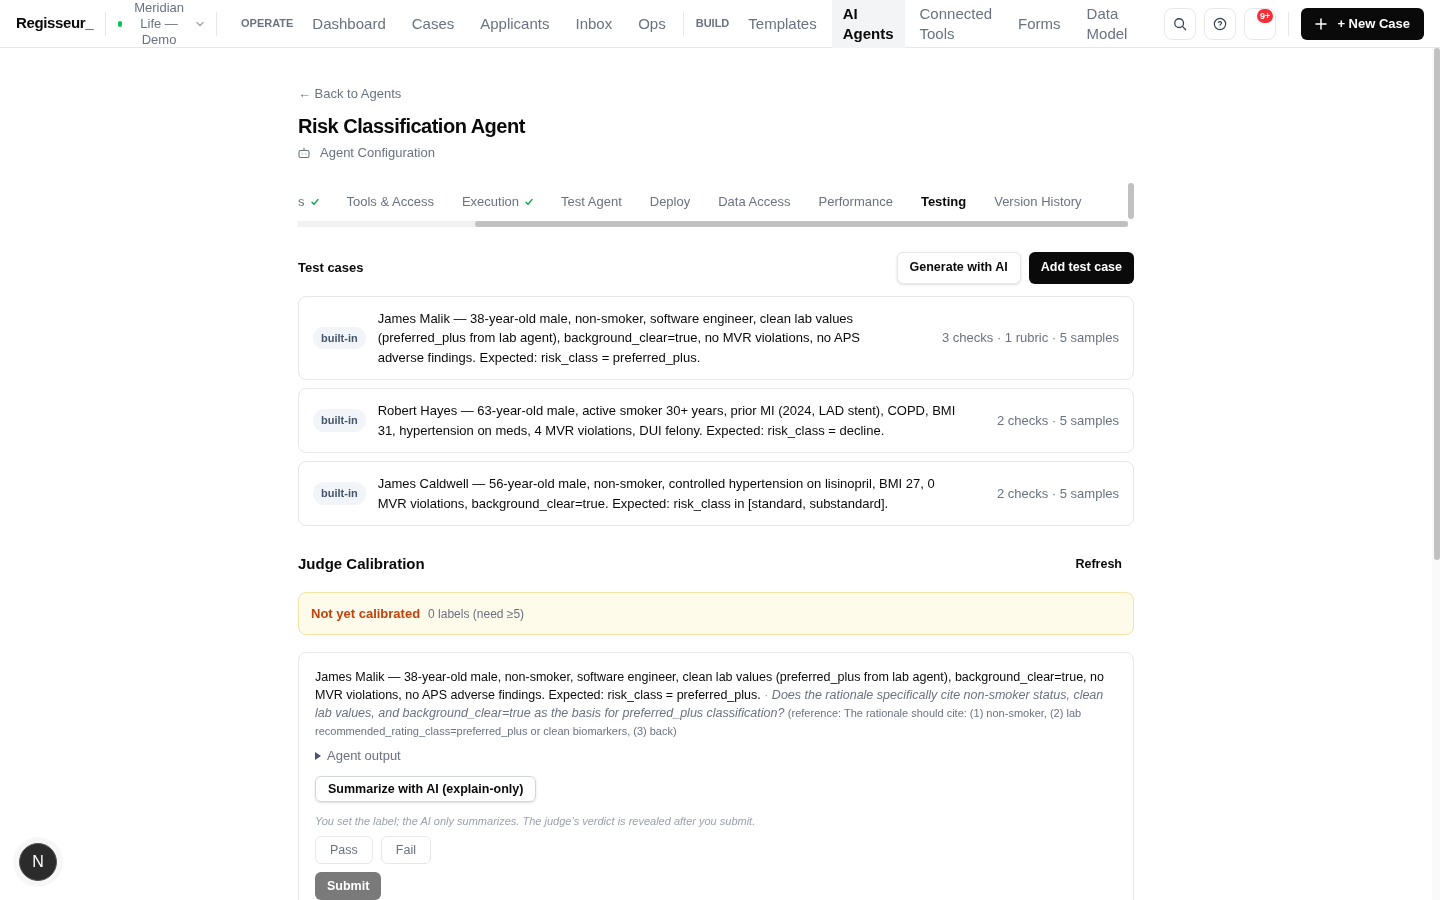 The height and width of the screenshot is (900, 1440). What do you see at coordinates (377, 153) in the screenshot?
I see `page-subtitle: Agent Configuration` at bounding box center [377, 153].